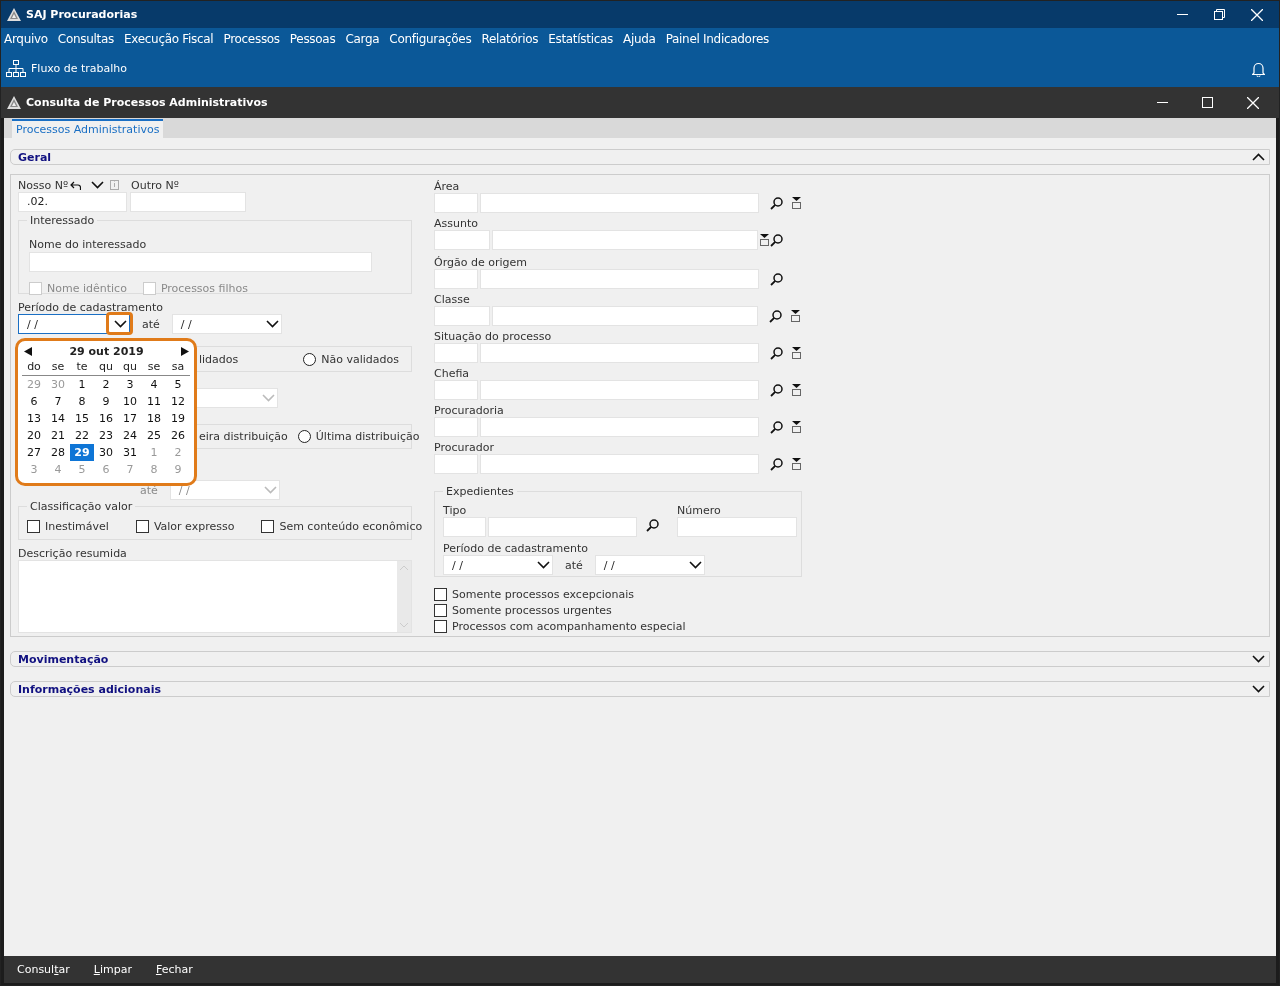 The image size is (1280, 986). Describe the element at coordinates (512, 39) in the screenshot. I see `menu-item: Relatórios` at that location.